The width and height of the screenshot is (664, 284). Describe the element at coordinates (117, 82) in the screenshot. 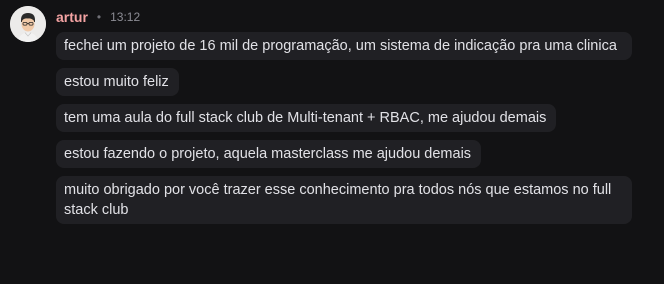

I see `message-bubble: estou muito feliz` at that location.